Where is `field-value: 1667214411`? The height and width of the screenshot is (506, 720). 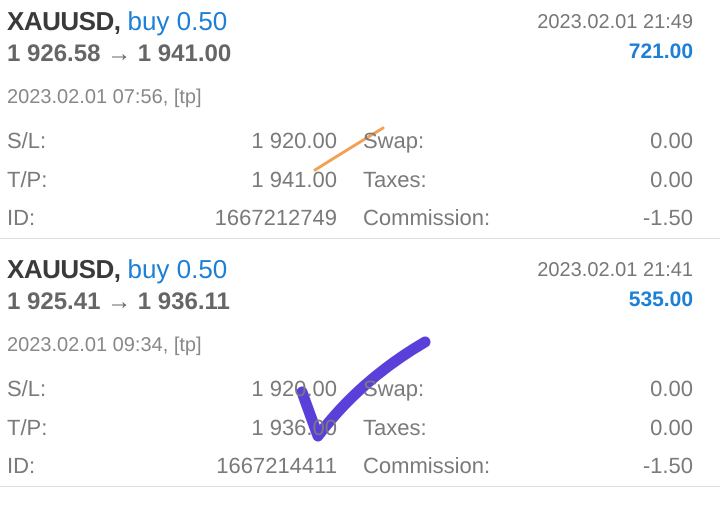 field-value: 1667214411 is located at coordinates (276, 466).